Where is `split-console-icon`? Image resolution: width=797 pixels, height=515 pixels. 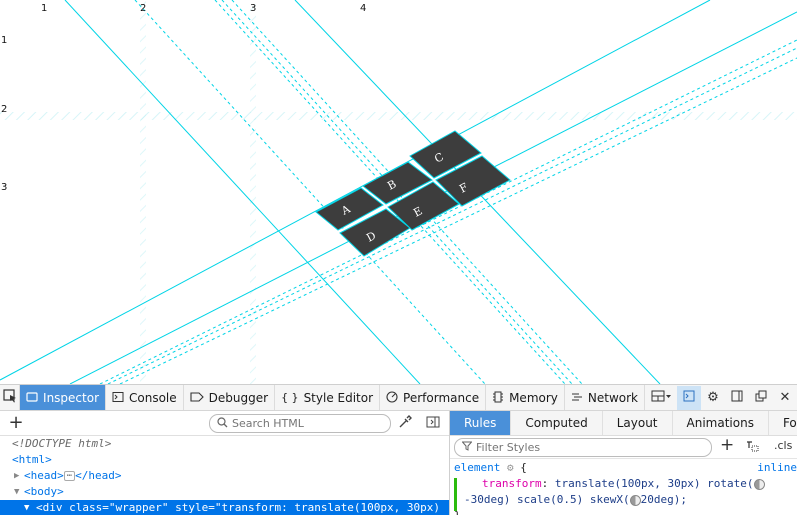 split-console-icon is located at coordinates (689, 398).